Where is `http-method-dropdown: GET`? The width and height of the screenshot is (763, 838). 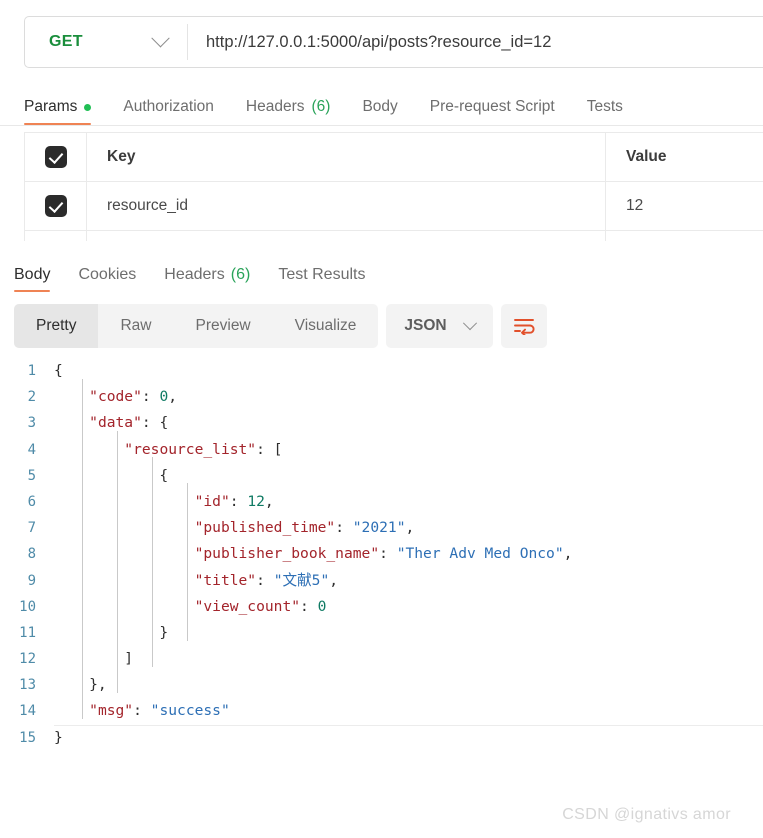
http-method-dropdown: GET is located at coordinates (106, 42).